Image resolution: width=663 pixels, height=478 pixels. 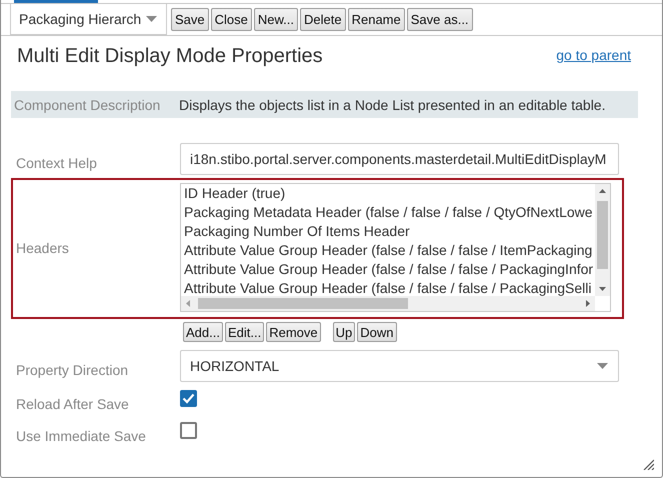 I want to click on list-button: Down, so click(x=377, y=332).